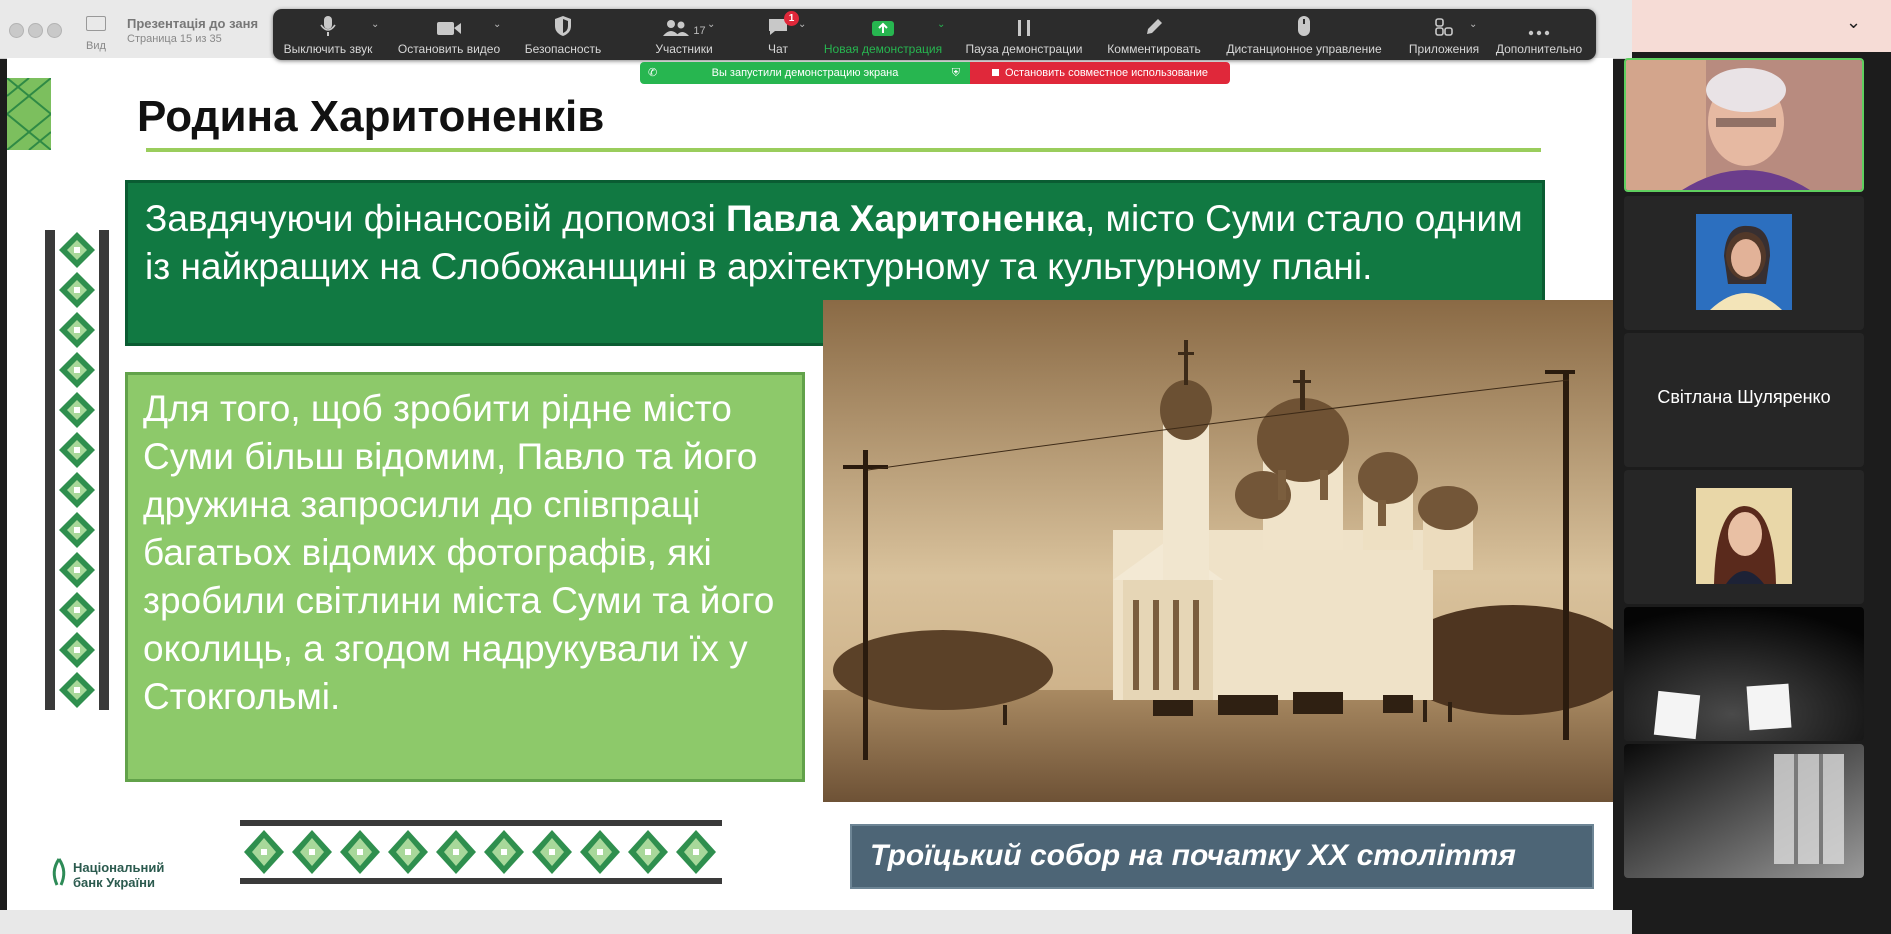  Describe the element at coordinates (29, 114) in the screenshot. I see `corner-ornament` at that location.